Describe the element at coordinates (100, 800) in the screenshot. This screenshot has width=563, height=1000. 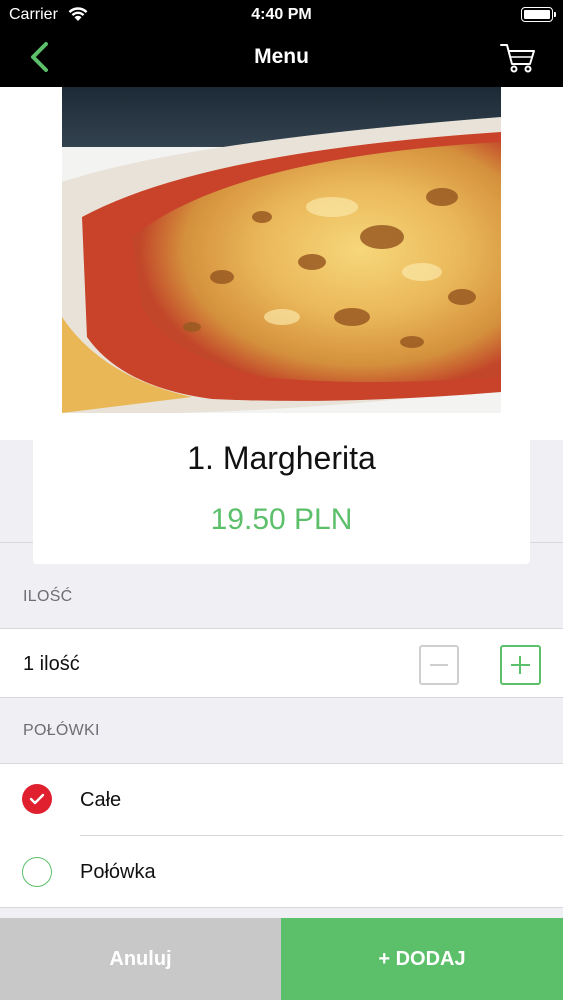
I see `option-label-whole: Całe` at that location.